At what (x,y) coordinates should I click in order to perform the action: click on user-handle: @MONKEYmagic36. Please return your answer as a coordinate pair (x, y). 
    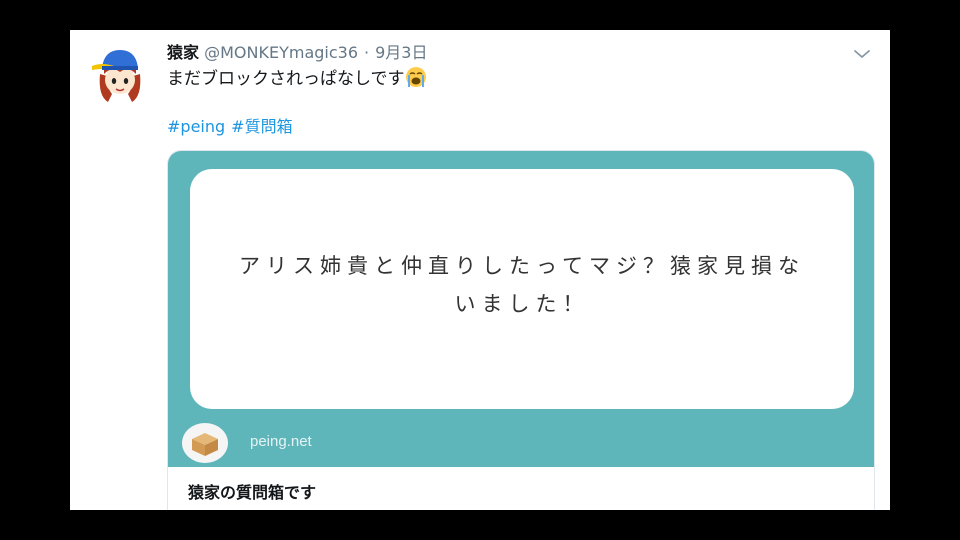
    Looking at the image, I should click on (281, 52).